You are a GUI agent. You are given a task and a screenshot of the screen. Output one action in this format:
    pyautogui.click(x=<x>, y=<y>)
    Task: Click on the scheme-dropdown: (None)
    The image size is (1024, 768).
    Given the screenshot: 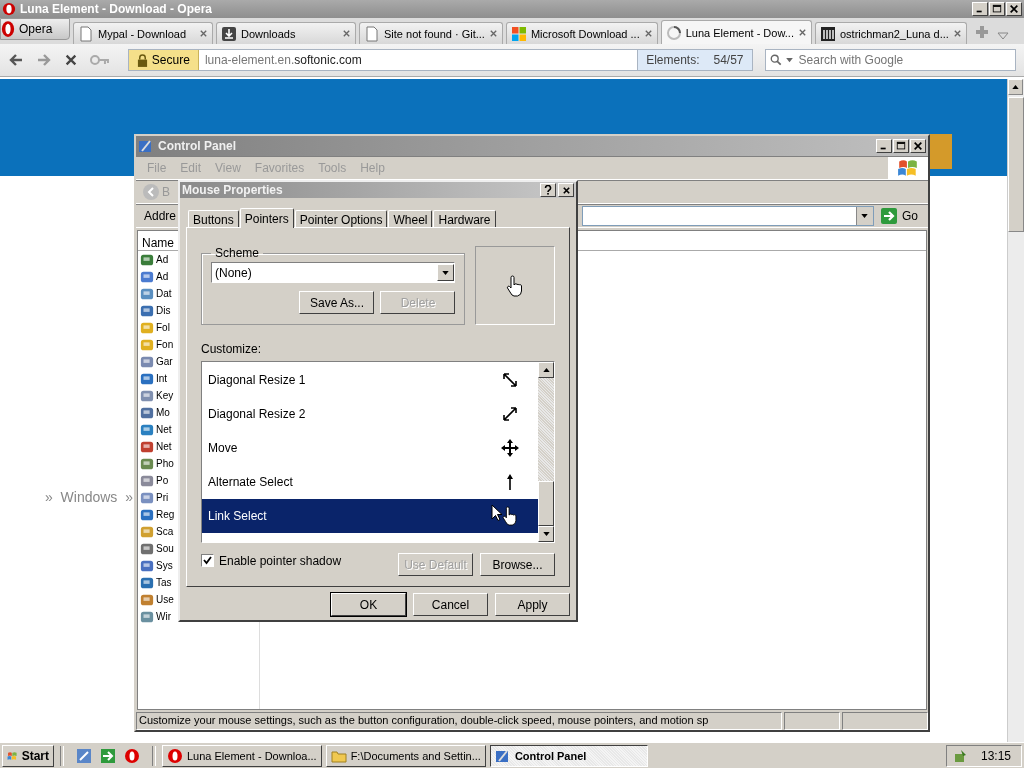 What is the action you would take?
    pyautogui.click(x=333, y=272)
    